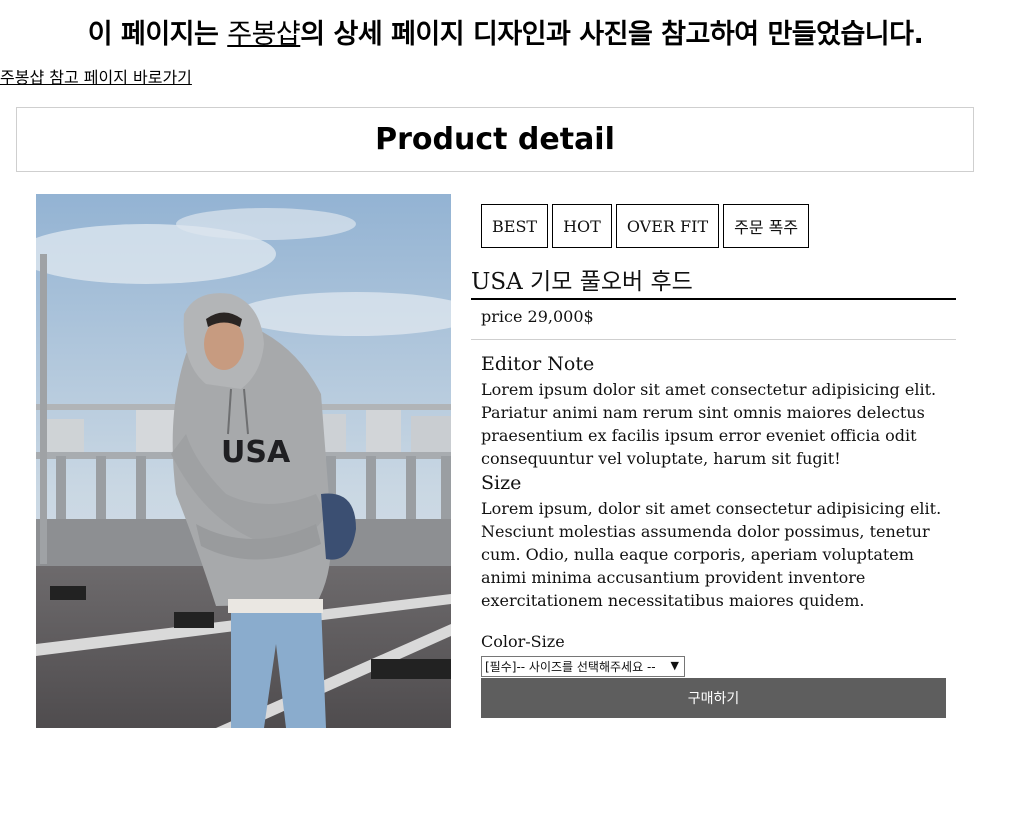  Describe the element at coordinates (612, 34) in the screenshot. I see `banner-suffix: 의 상세 페이지 디자인과 사진을 참고하여 만들었습니다.` at that location.